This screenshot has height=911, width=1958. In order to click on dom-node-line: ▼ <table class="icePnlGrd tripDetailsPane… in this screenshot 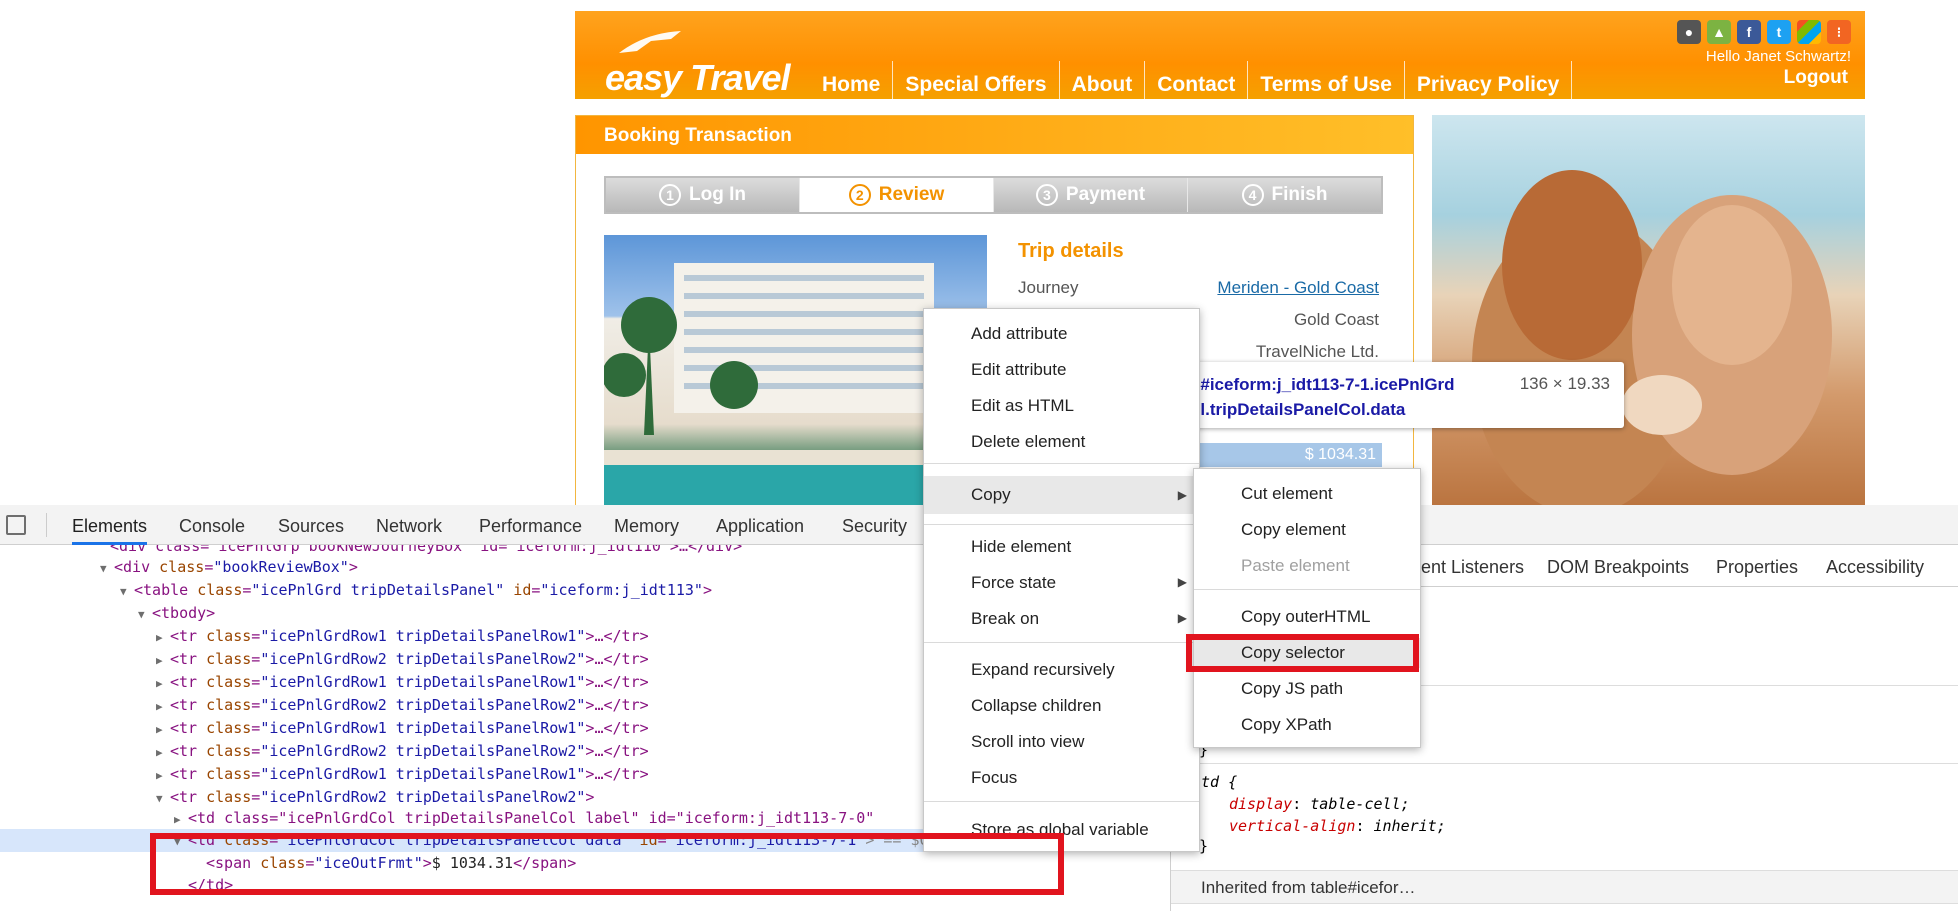, I will do `click(416, 590)`.